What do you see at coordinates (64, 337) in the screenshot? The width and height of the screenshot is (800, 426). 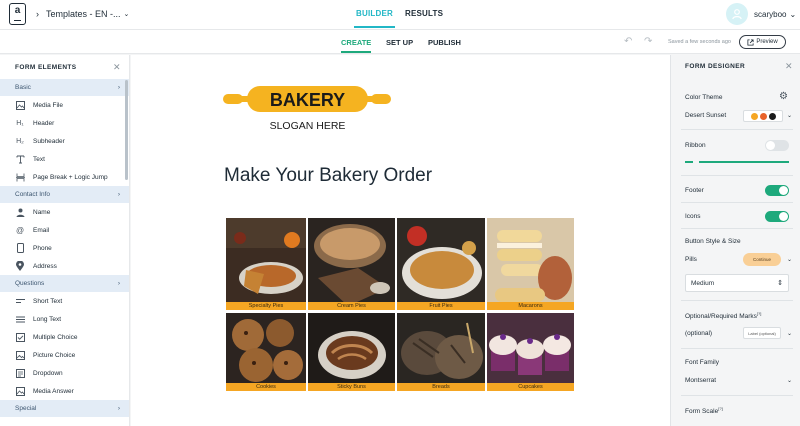 I see `element-multiple-choice: Multiple Choice` at bounding box center [64, 337].